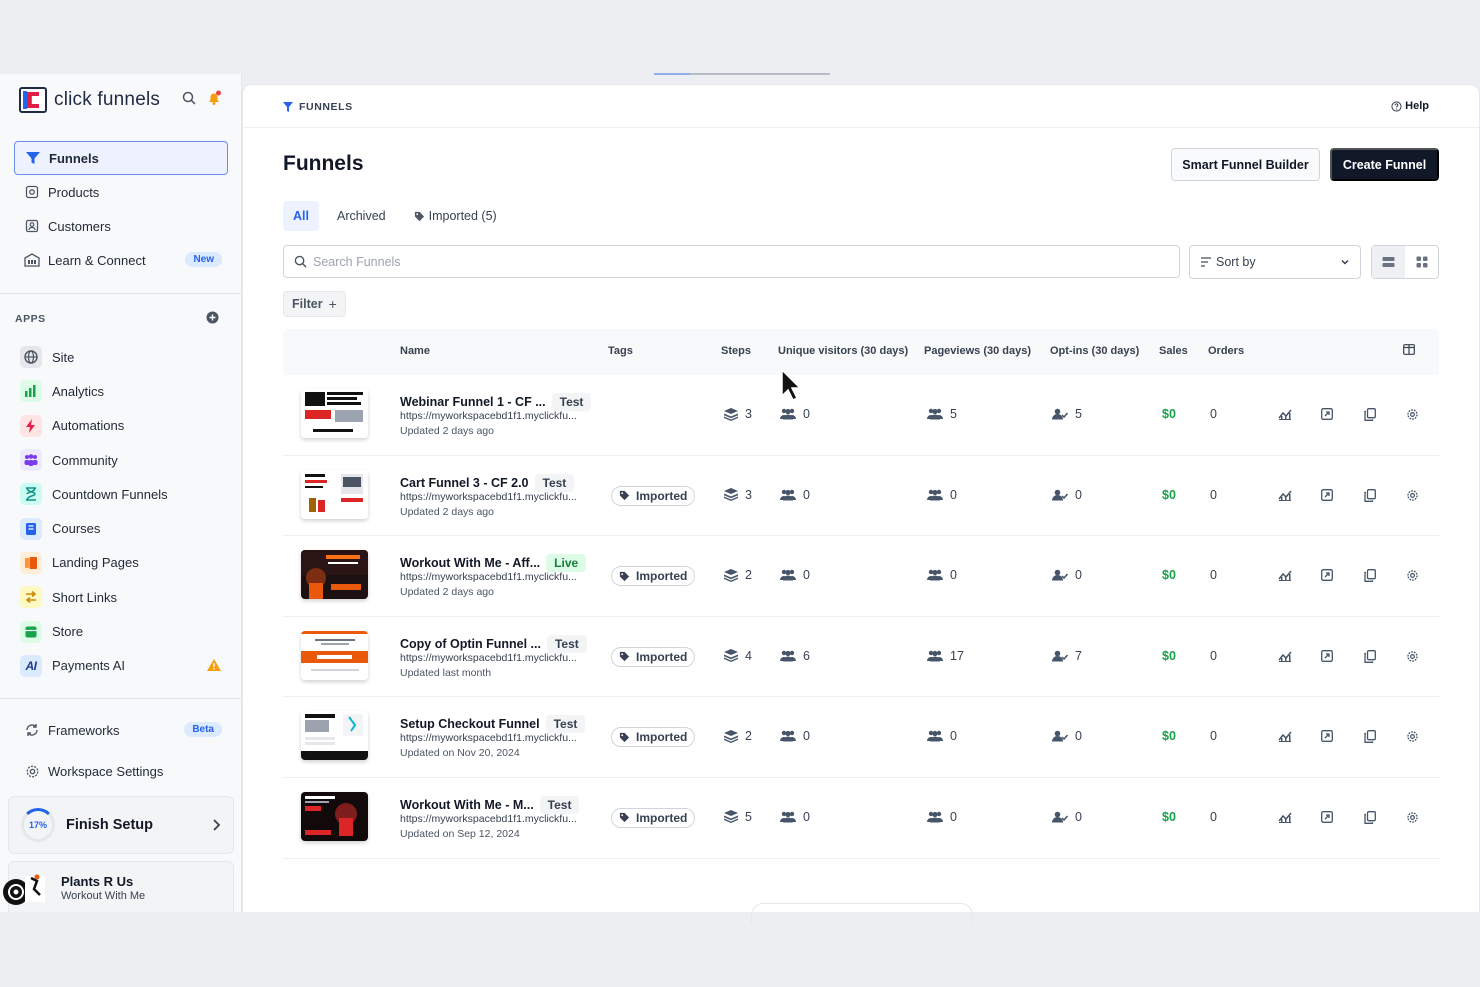 This screenshot has width=1480, height=987. I want to click on funnel-name: Workout With Me - Aff... Live, so click(493, 563).